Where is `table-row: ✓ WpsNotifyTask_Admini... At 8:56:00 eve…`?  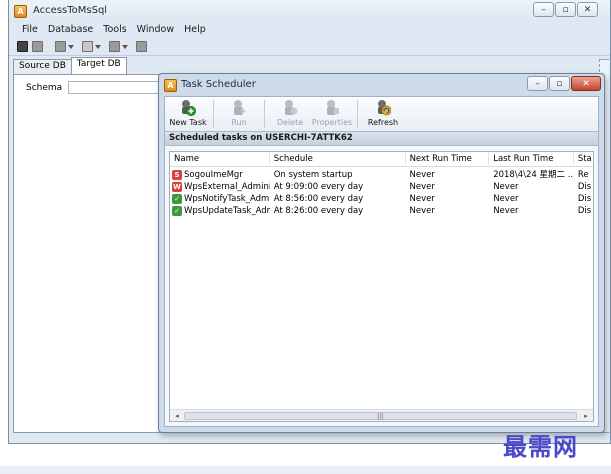 table-row: ✓ WpsNotifyTask_Admini... At 8:56:00 eve… is located at coordinates (381, 199).